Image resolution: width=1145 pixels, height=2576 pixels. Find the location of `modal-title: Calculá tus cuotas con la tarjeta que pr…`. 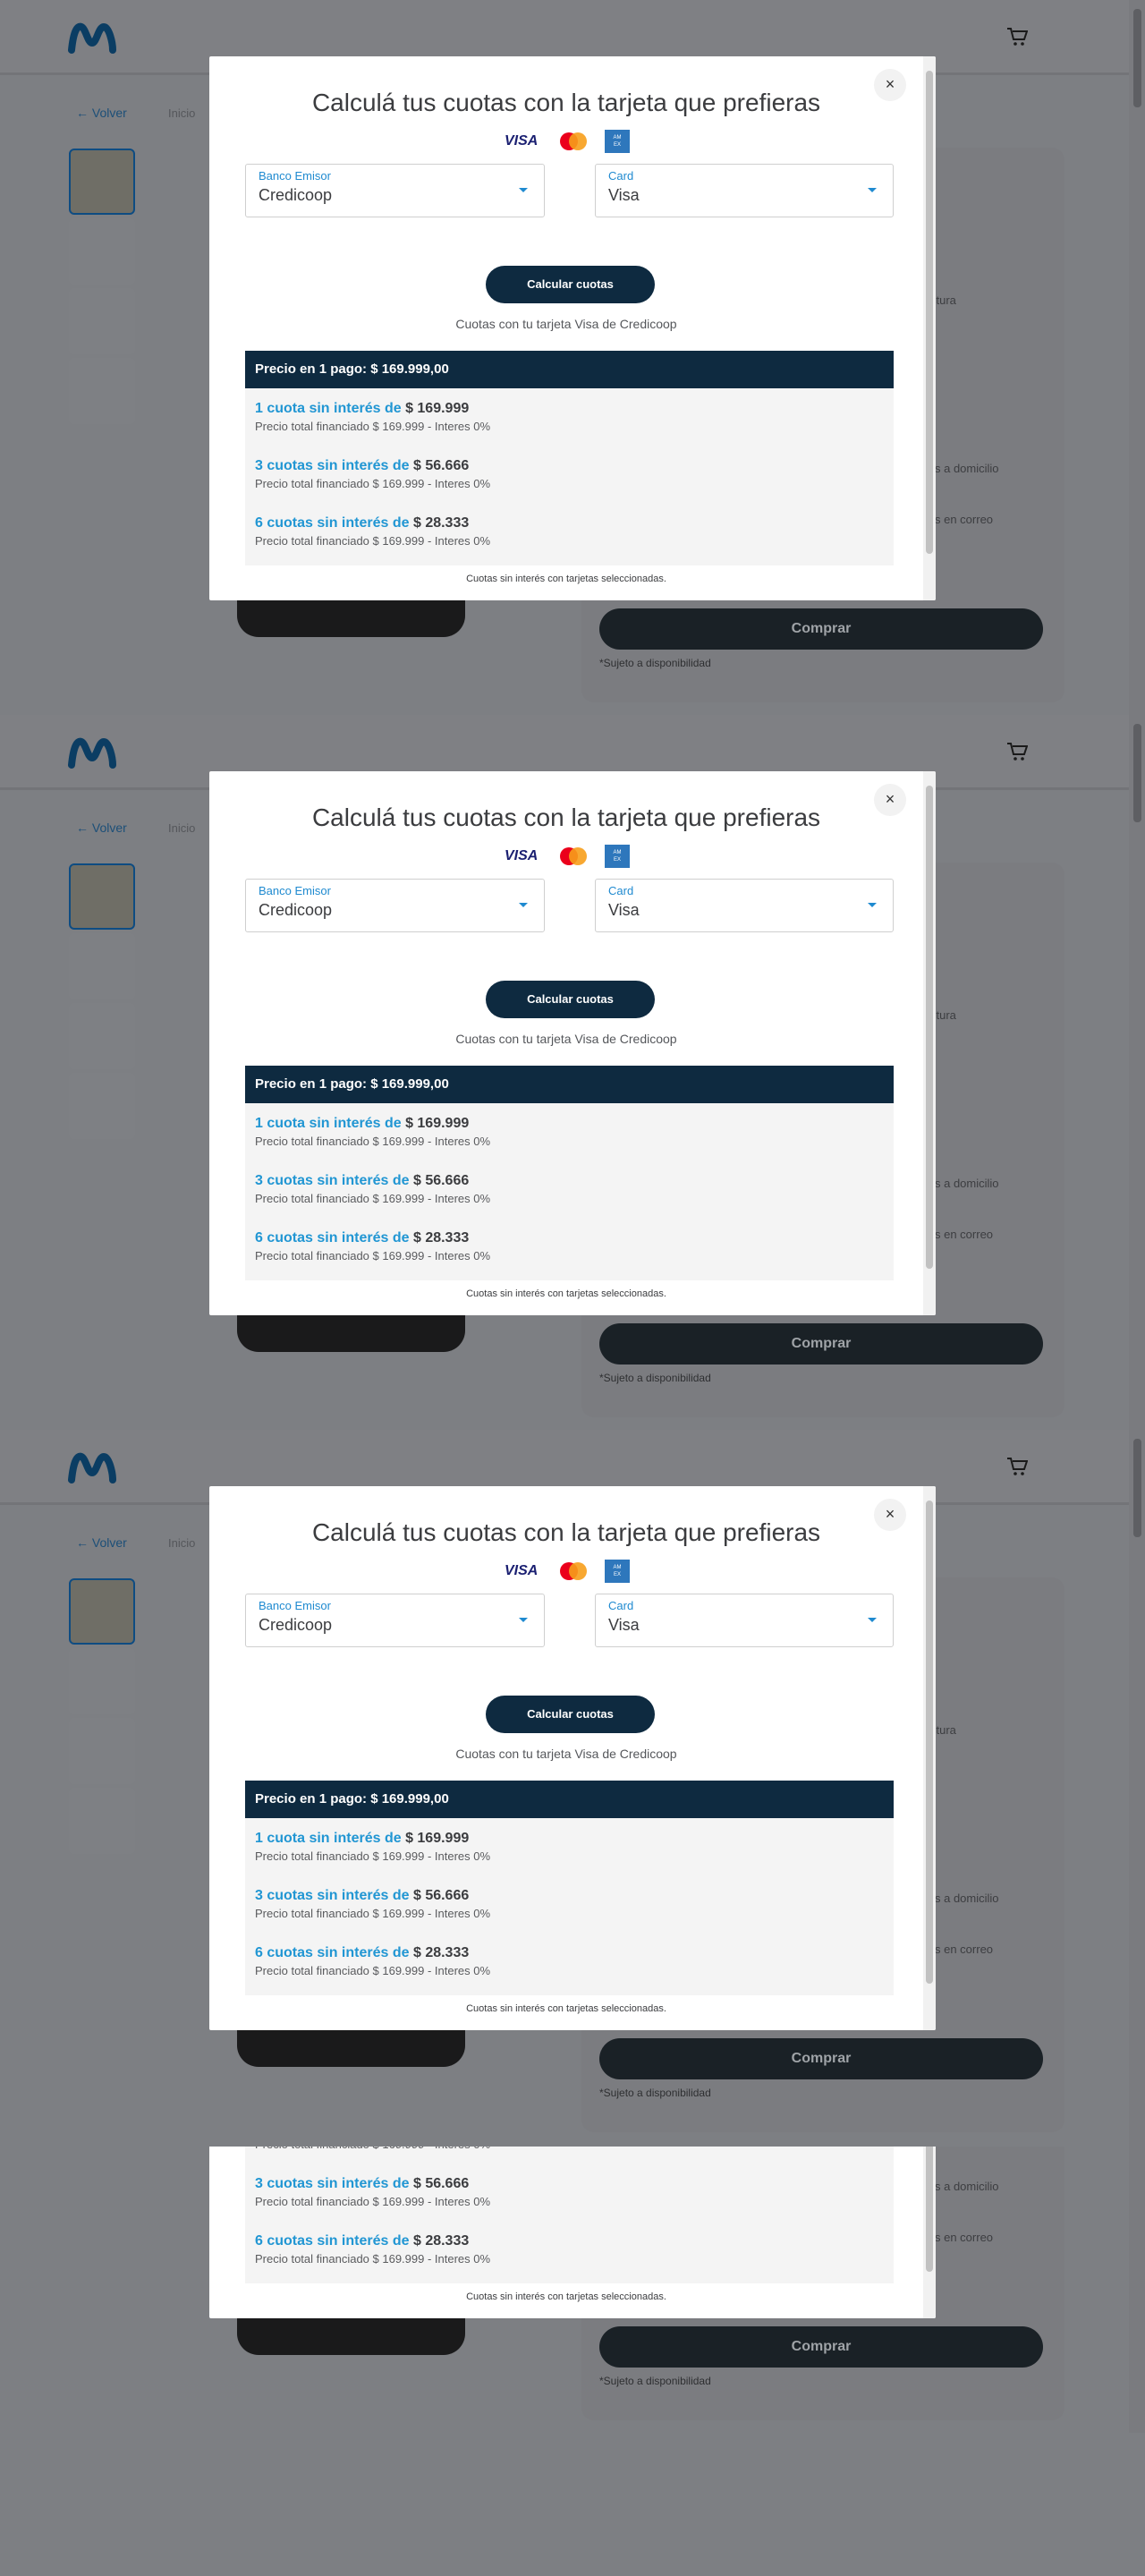

modal-title: Calculá tus cuotas con la tarjeta que pr… is located at coordinates (566, 1532).